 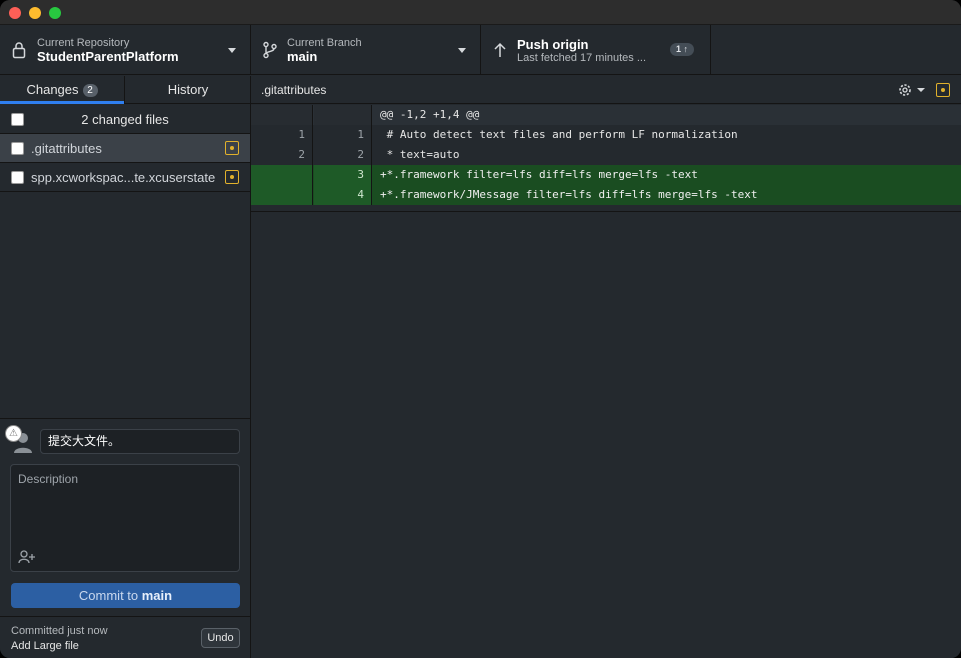 I want to click on commit-form: ⚠ 提交大文件。 Description Commit to main, so click(x=125, y=517).